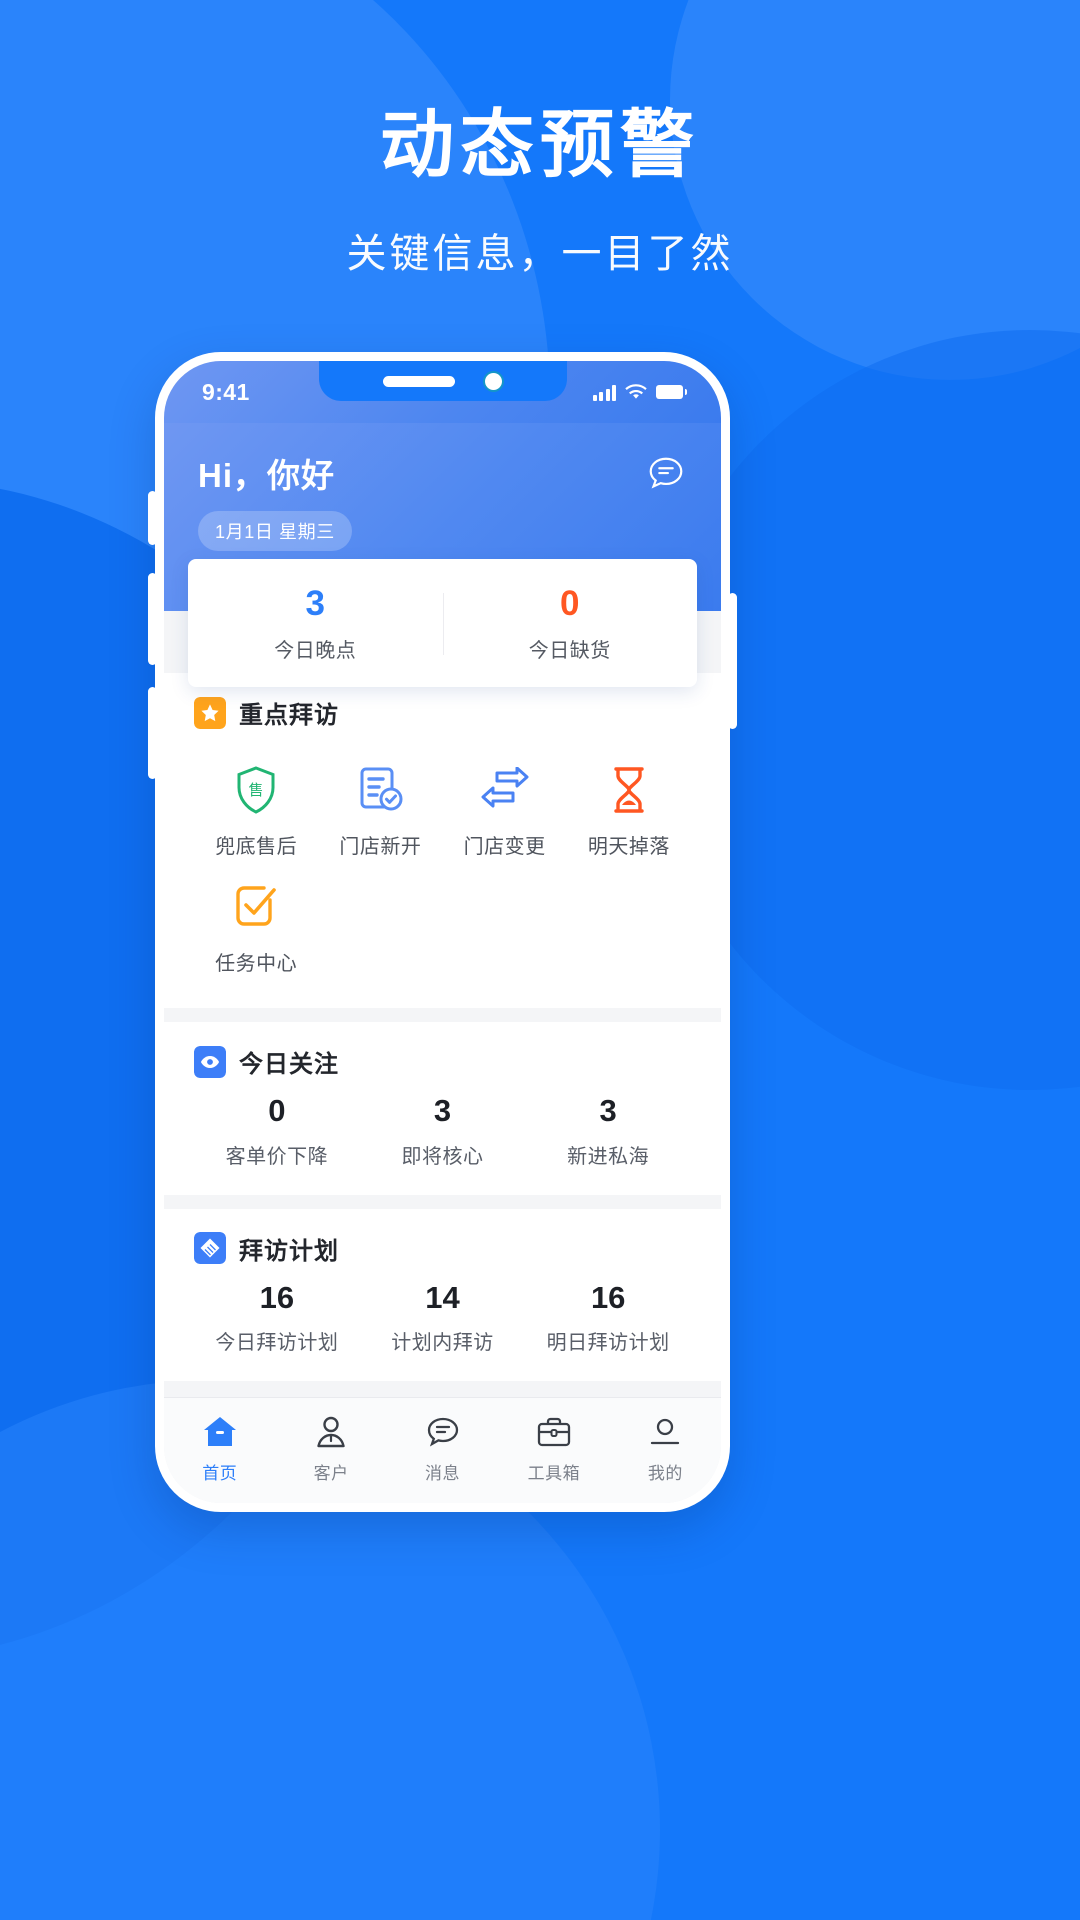 The image size is (1080, 1920). I want to click on grid-item-drop-tomorrow: 明天掉落, so click(629, 806).